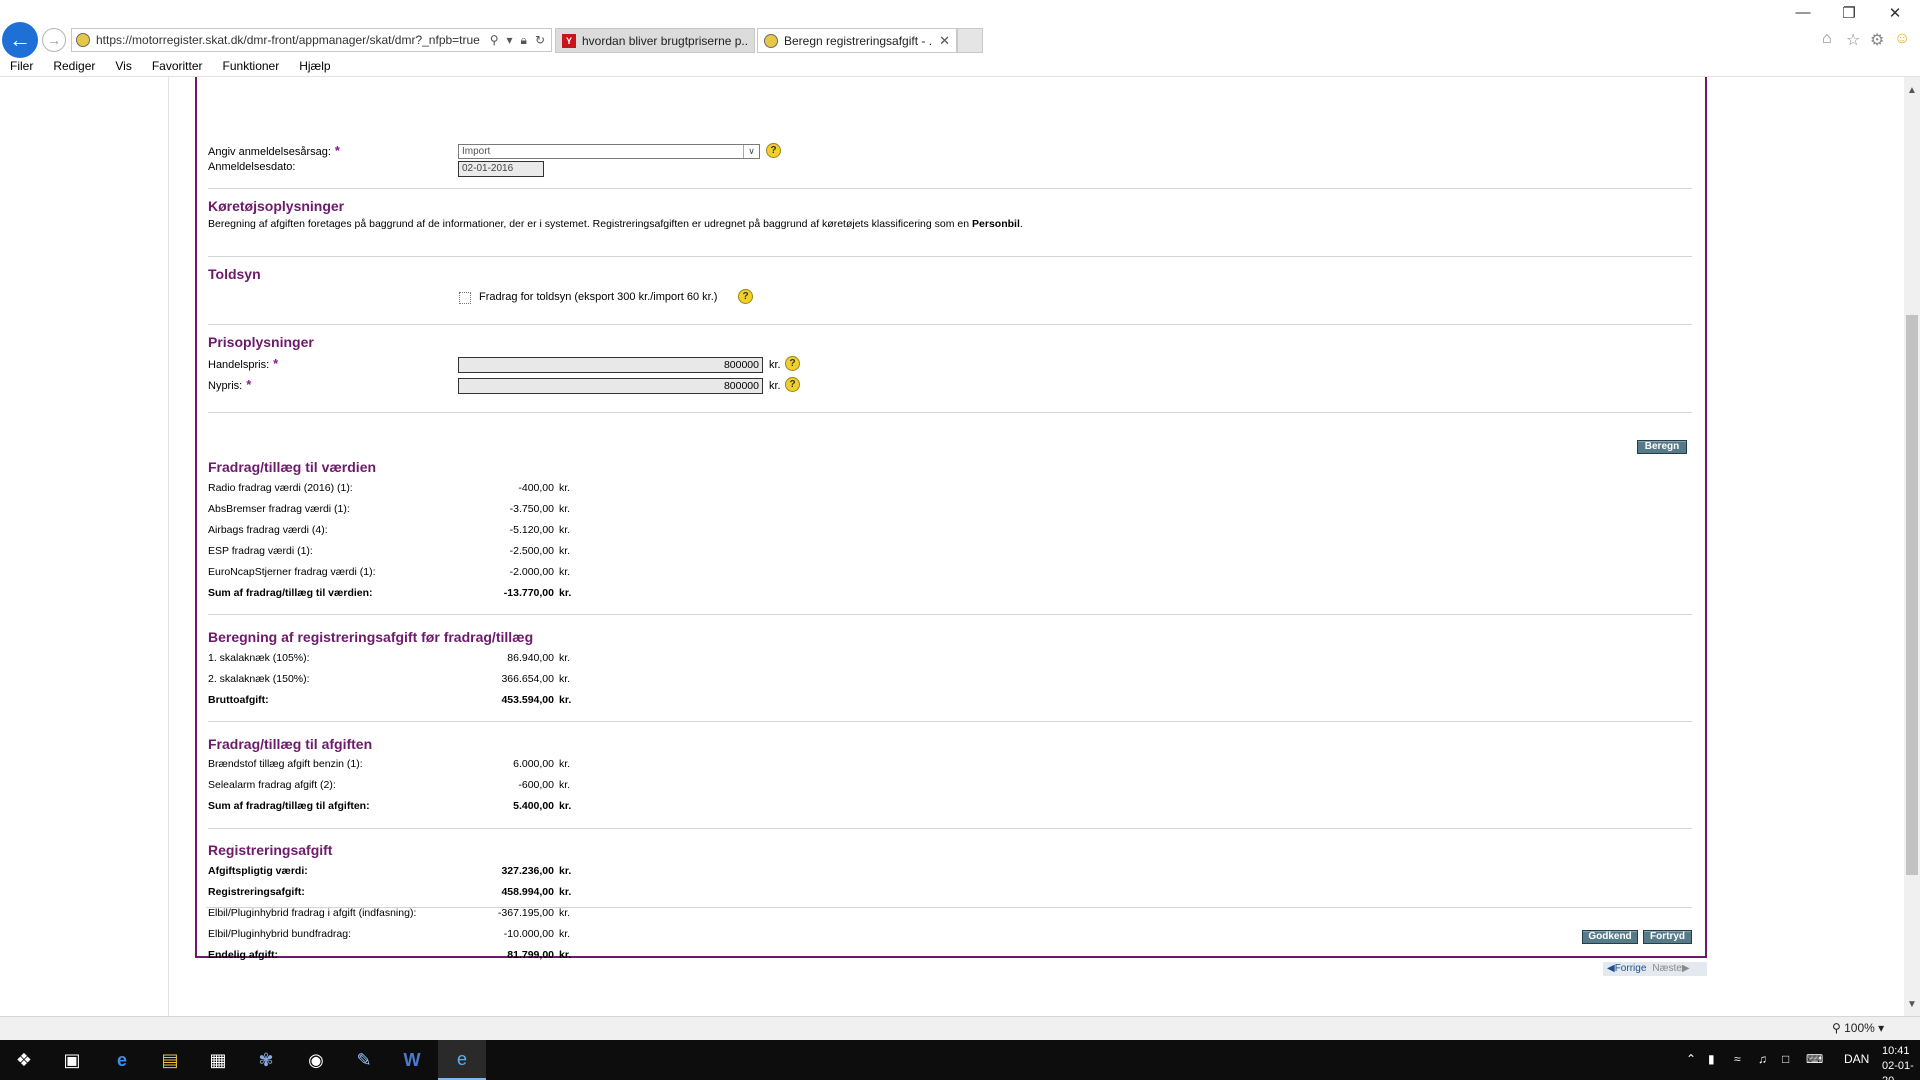 This screenshot has height=1080, width=1920. I want to click on calc-row-label: Brændstof tillæg afgift benzin (1):, so click(285, 764).